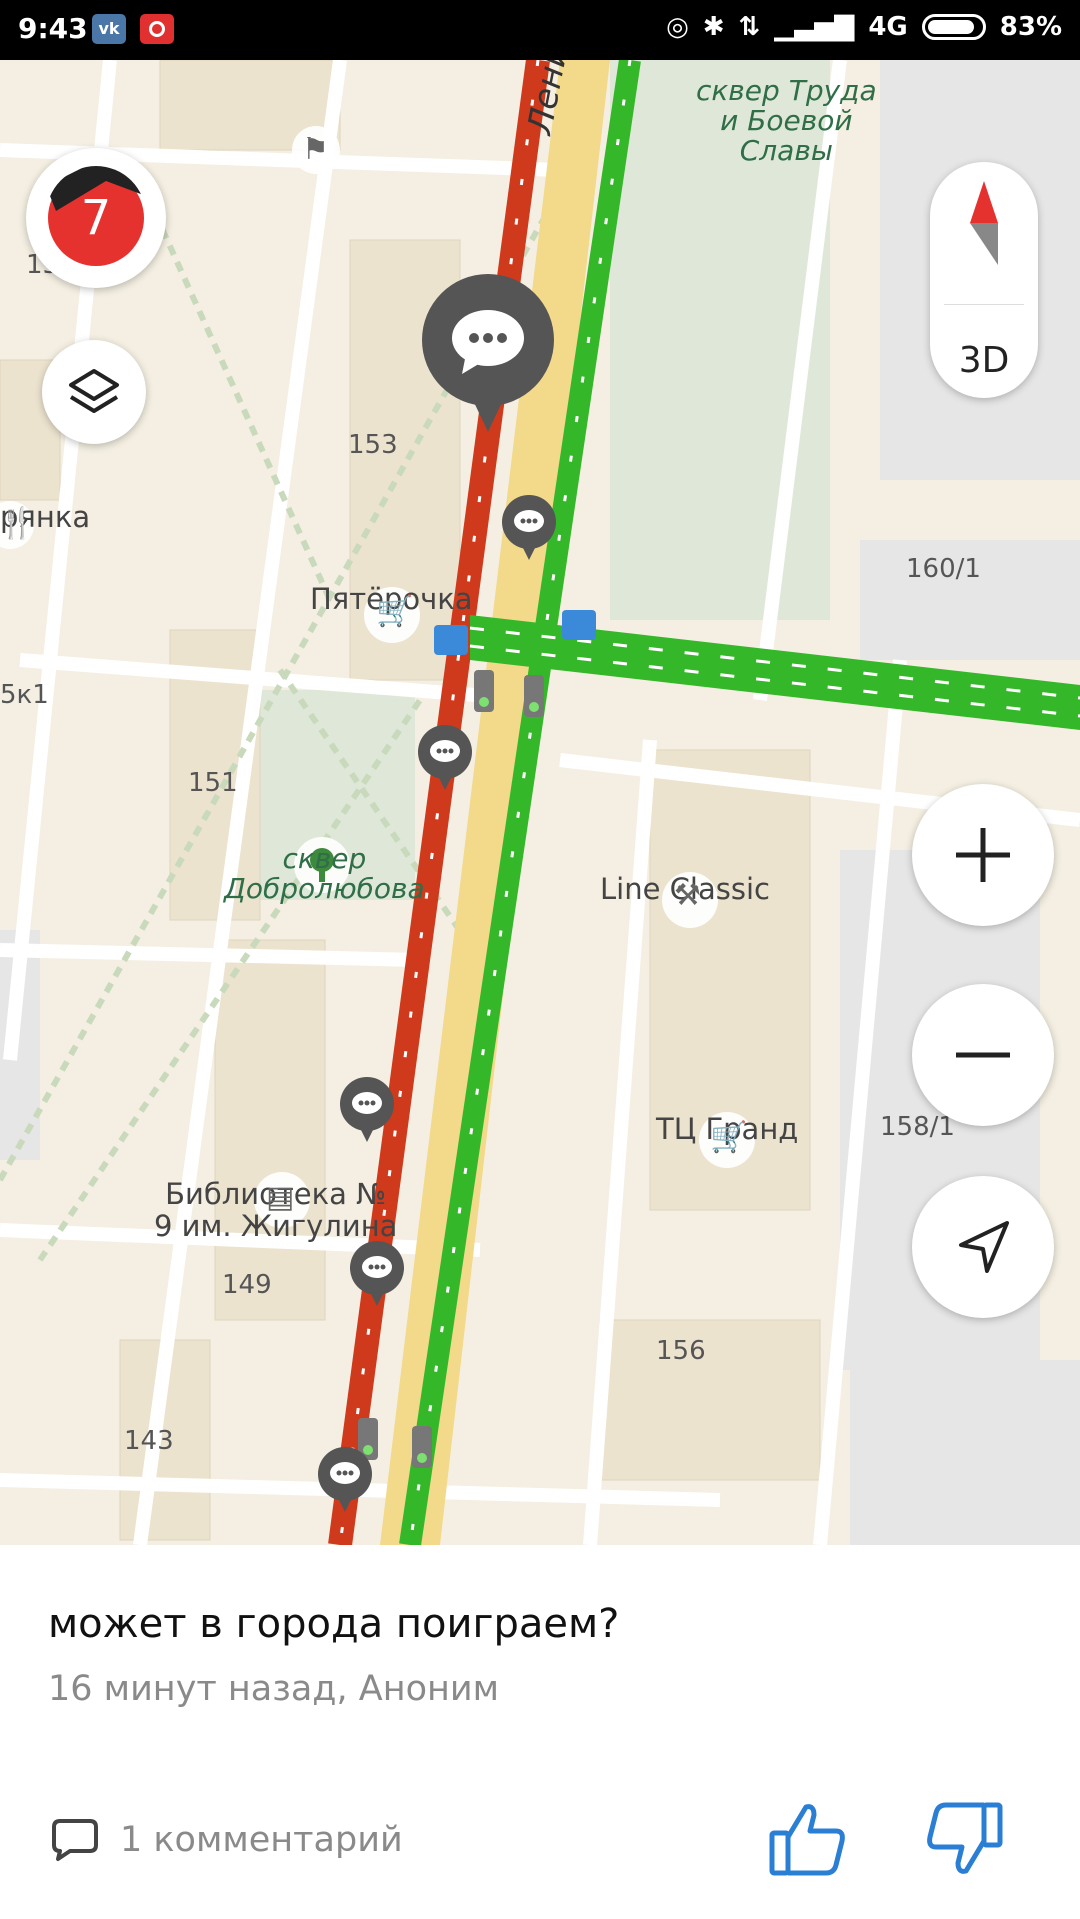 Image resolution: width=1080 pixels, height=1919 pixels. I want to click on hotspot-icon: ◎, so click(677, 27).